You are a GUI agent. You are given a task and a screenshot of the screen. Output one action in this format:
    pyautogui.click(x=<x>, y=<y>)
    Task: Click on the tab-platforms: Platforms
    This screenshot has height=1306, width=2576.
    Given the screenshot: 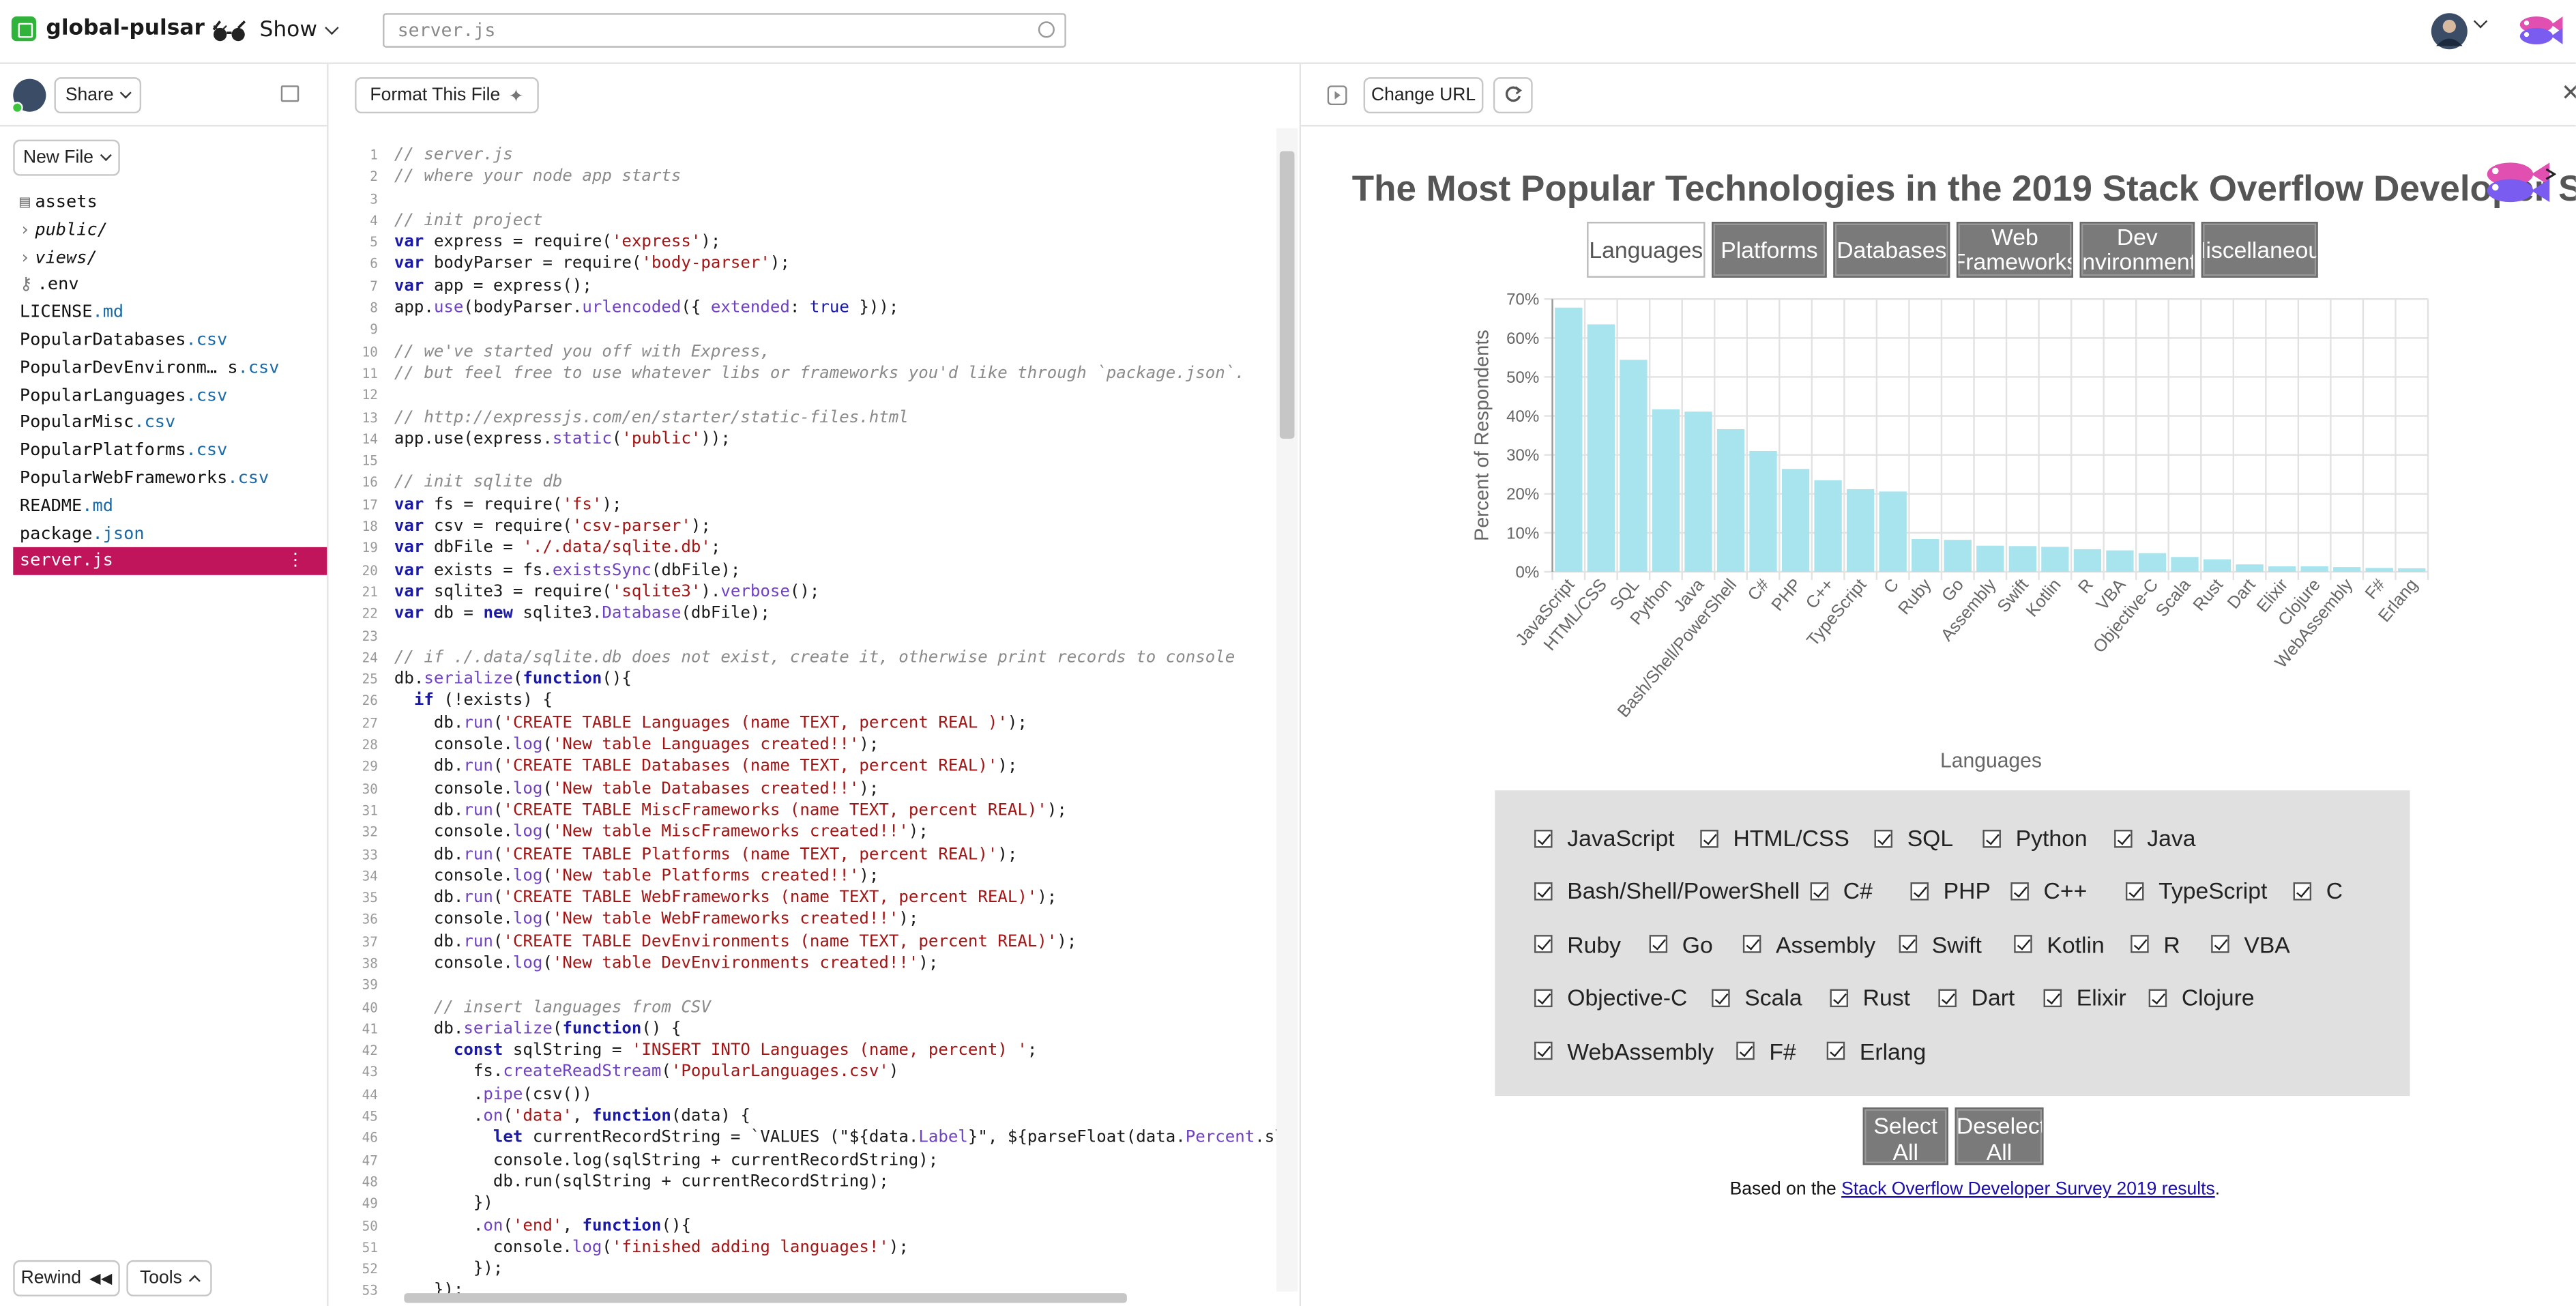 What is the action you would take?
    pyautogui.click(x=1770, y=250)
    